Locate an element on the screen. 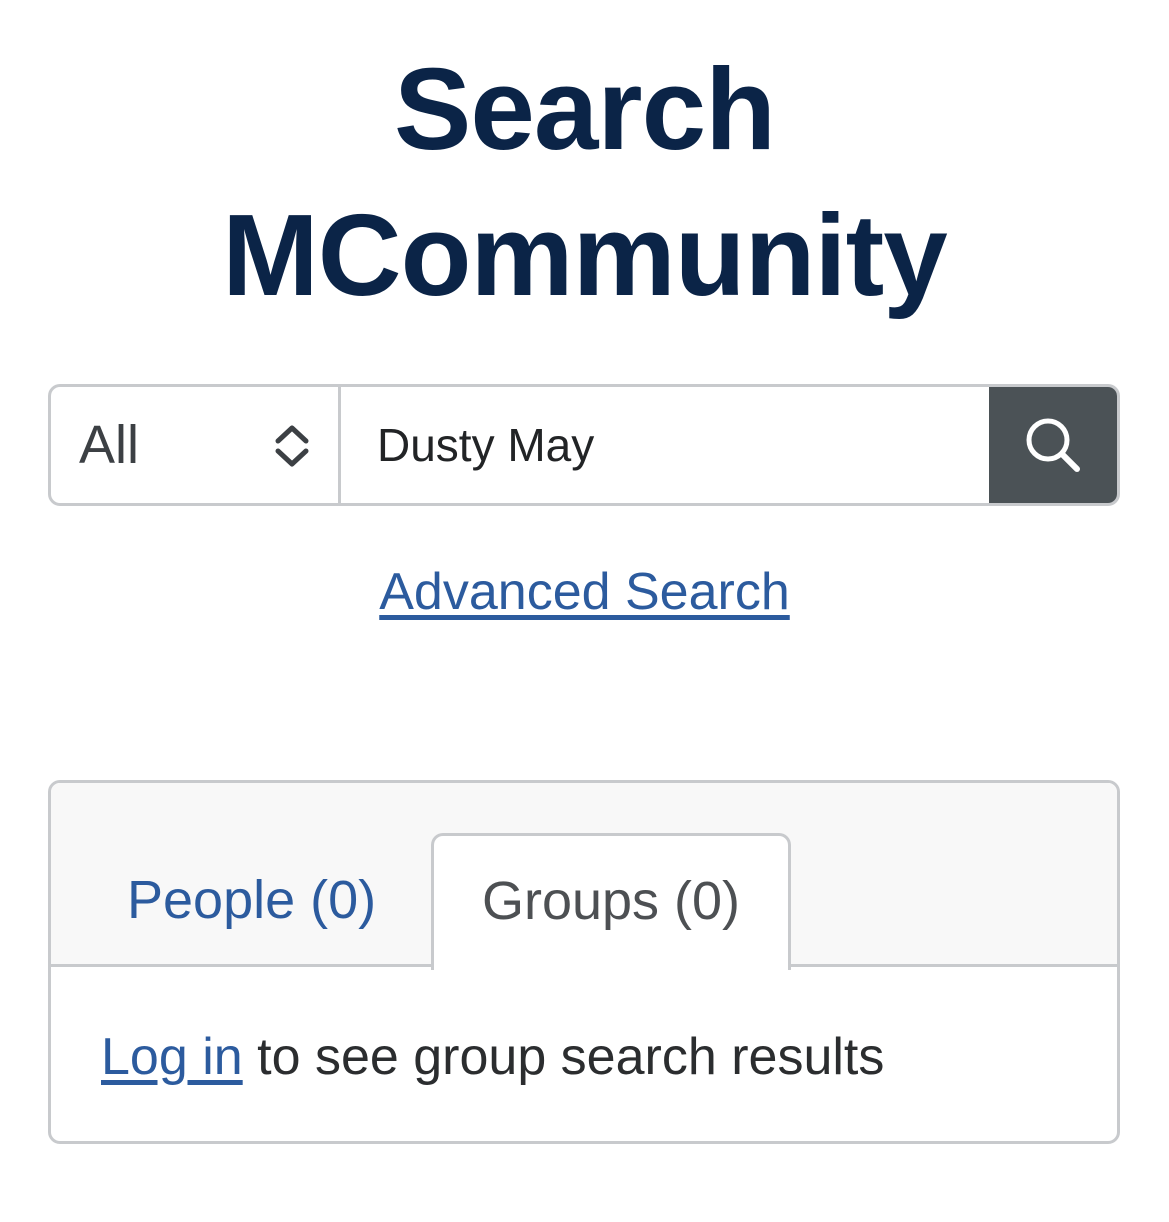  advanced-search-link: Advanced Search is located at coordinates (584, 592).